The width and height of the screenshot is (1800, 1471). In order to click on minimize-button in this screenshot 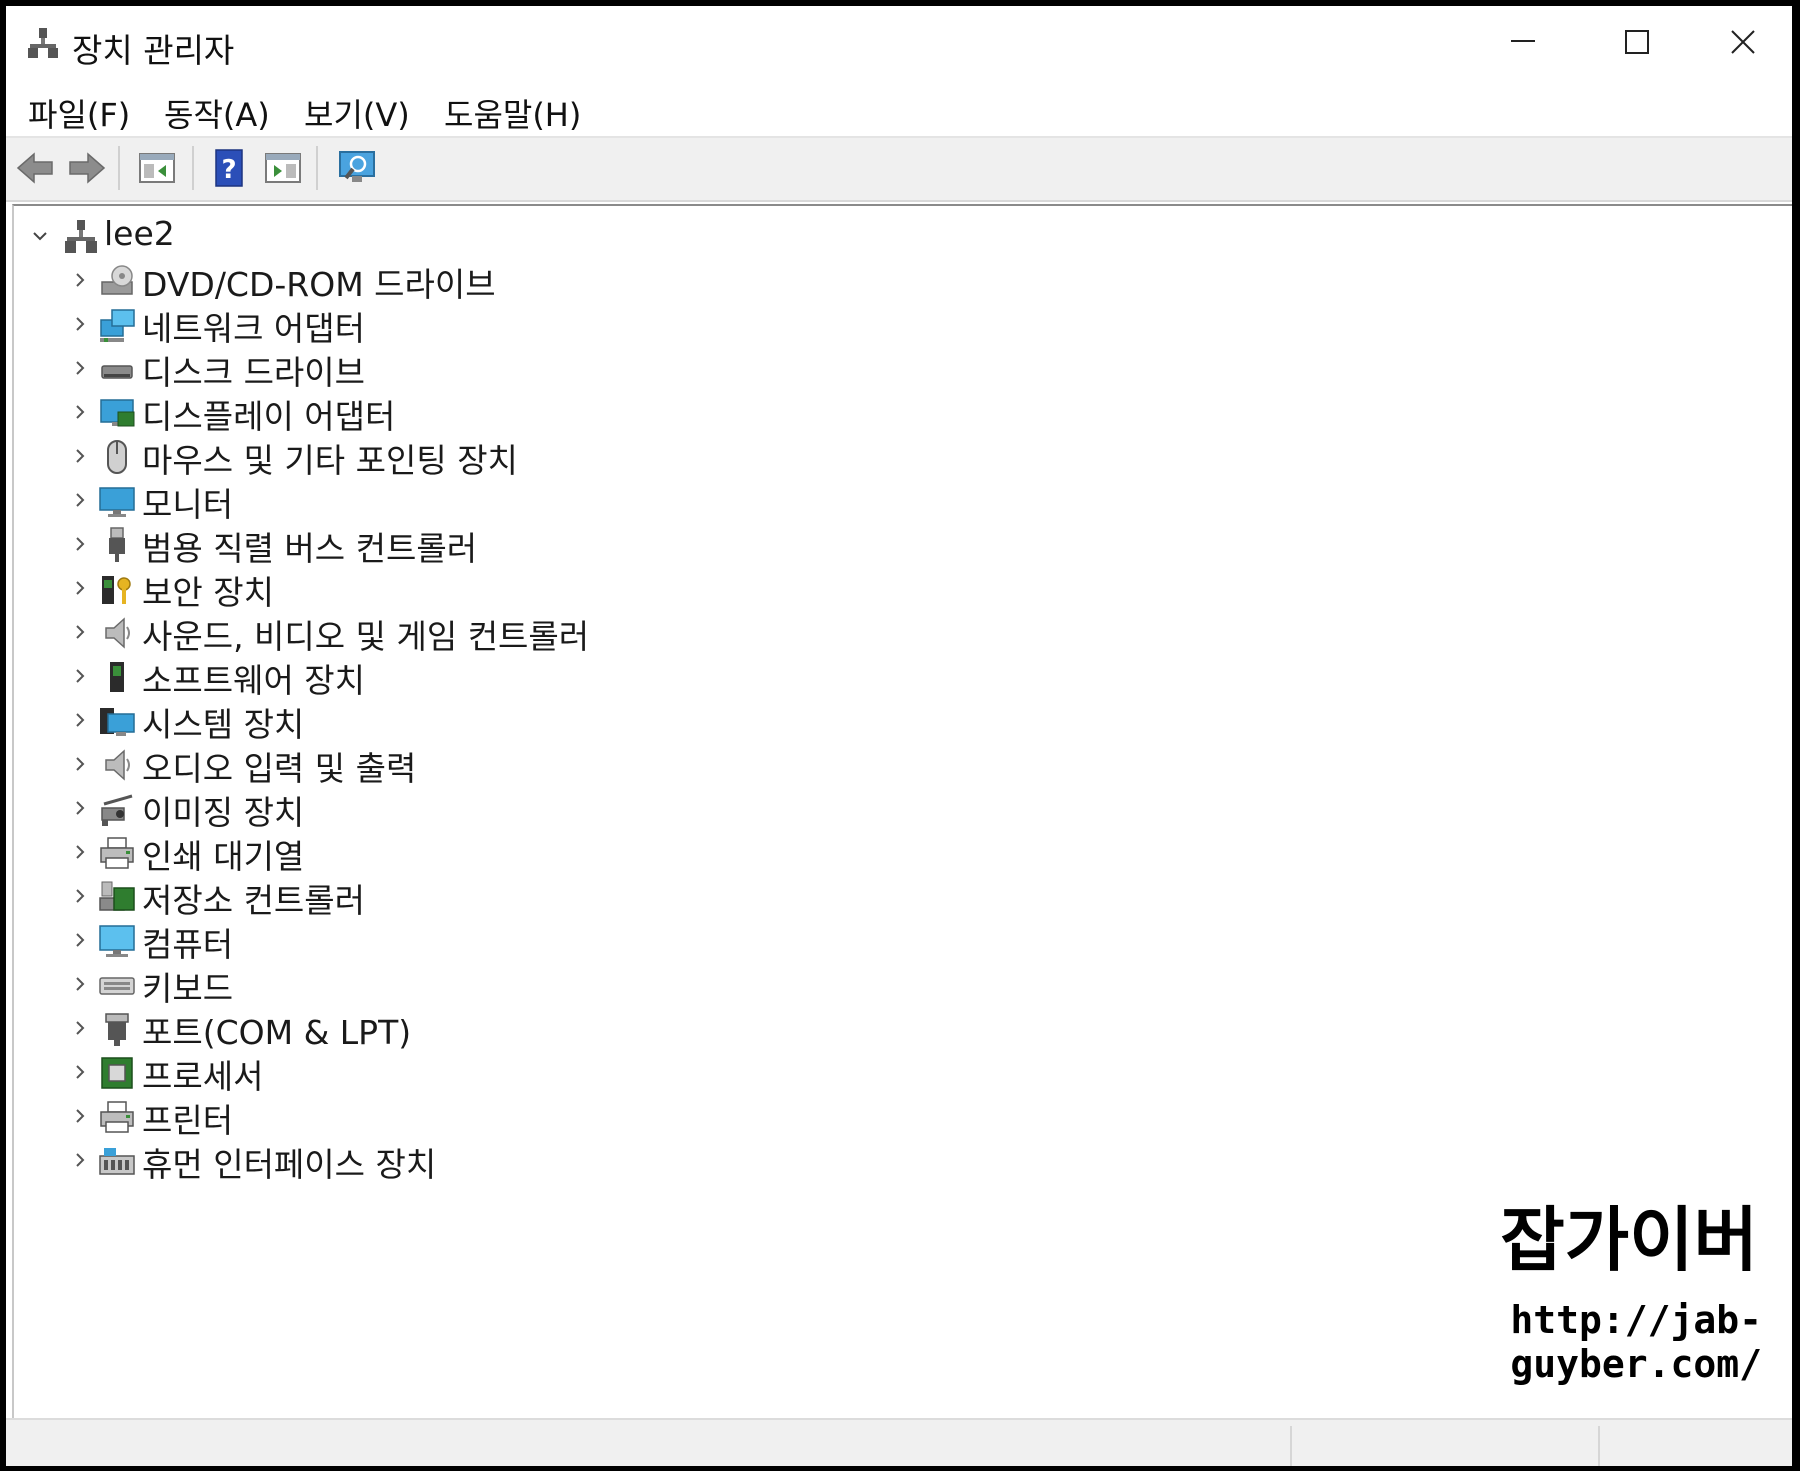, I will do `click(1523, 42)`.